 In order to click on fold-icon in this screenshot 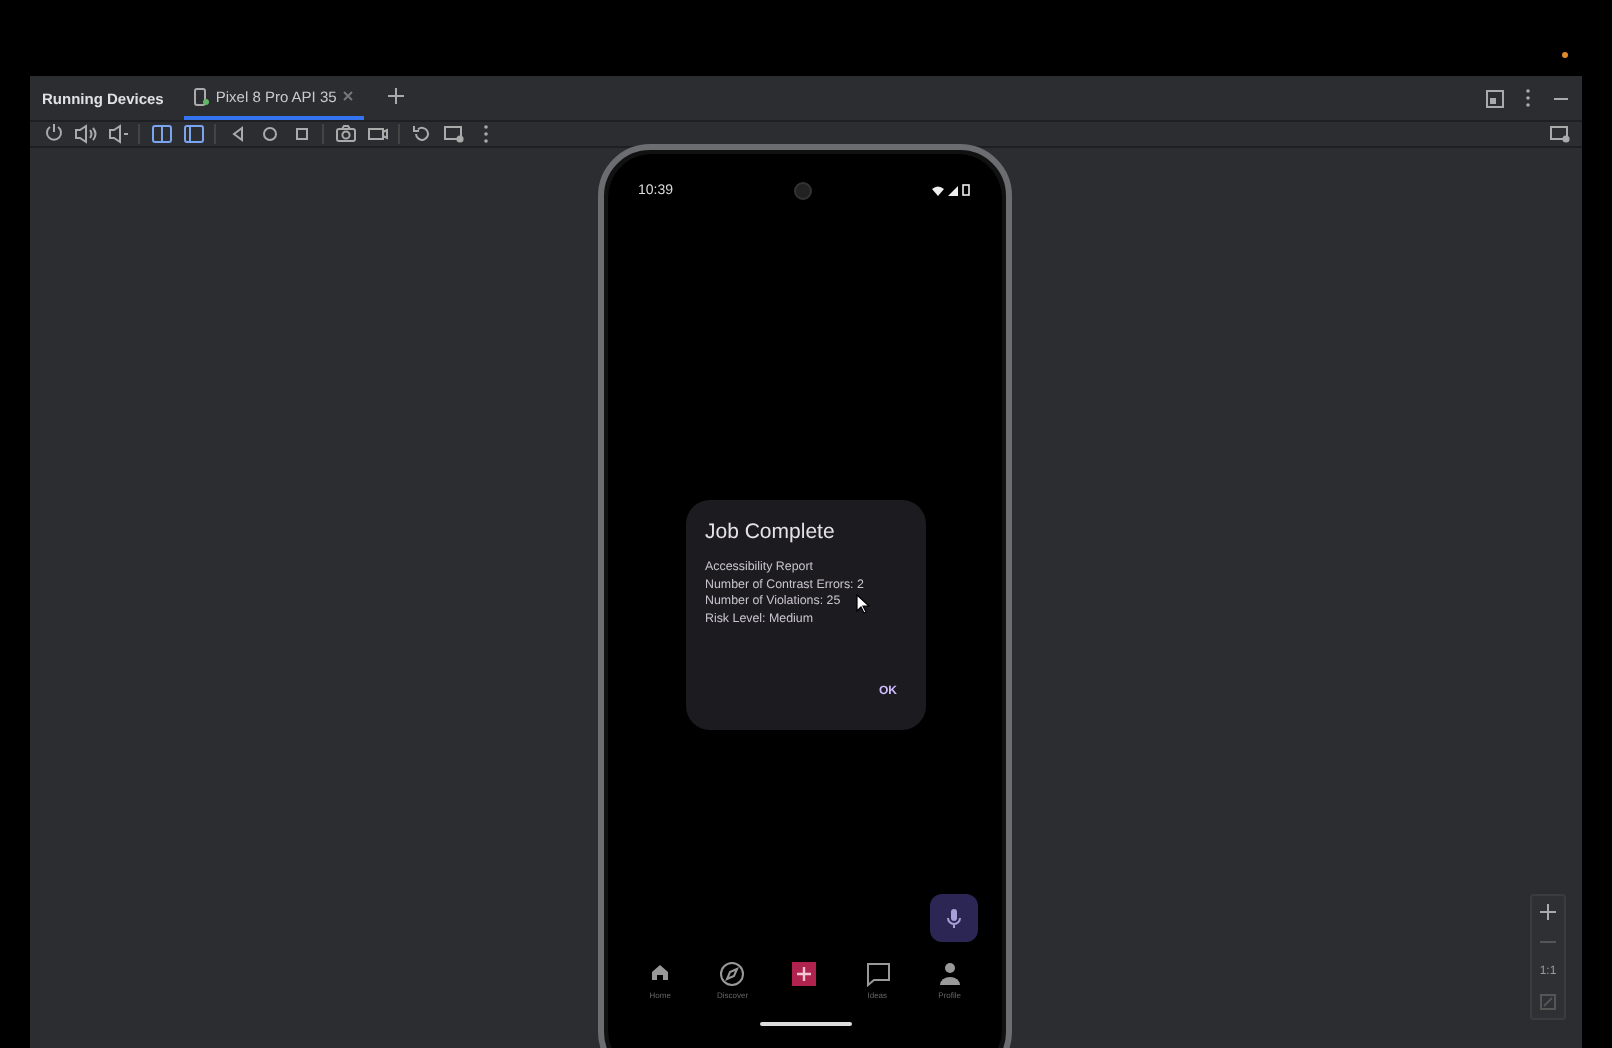, I will do `click(161, 134)`.